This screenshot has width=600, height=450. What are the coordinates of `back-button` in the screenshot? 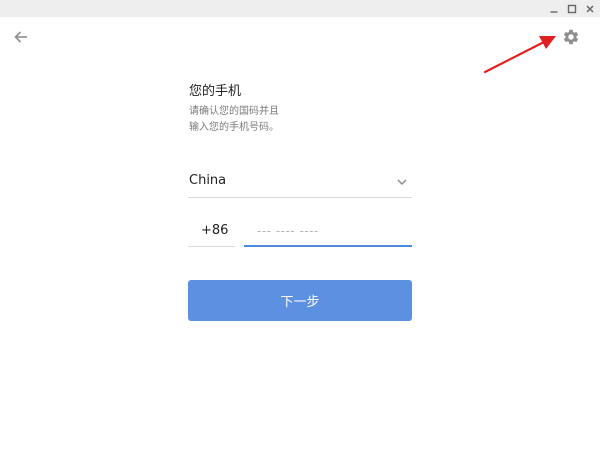 It's located at (21, 37).